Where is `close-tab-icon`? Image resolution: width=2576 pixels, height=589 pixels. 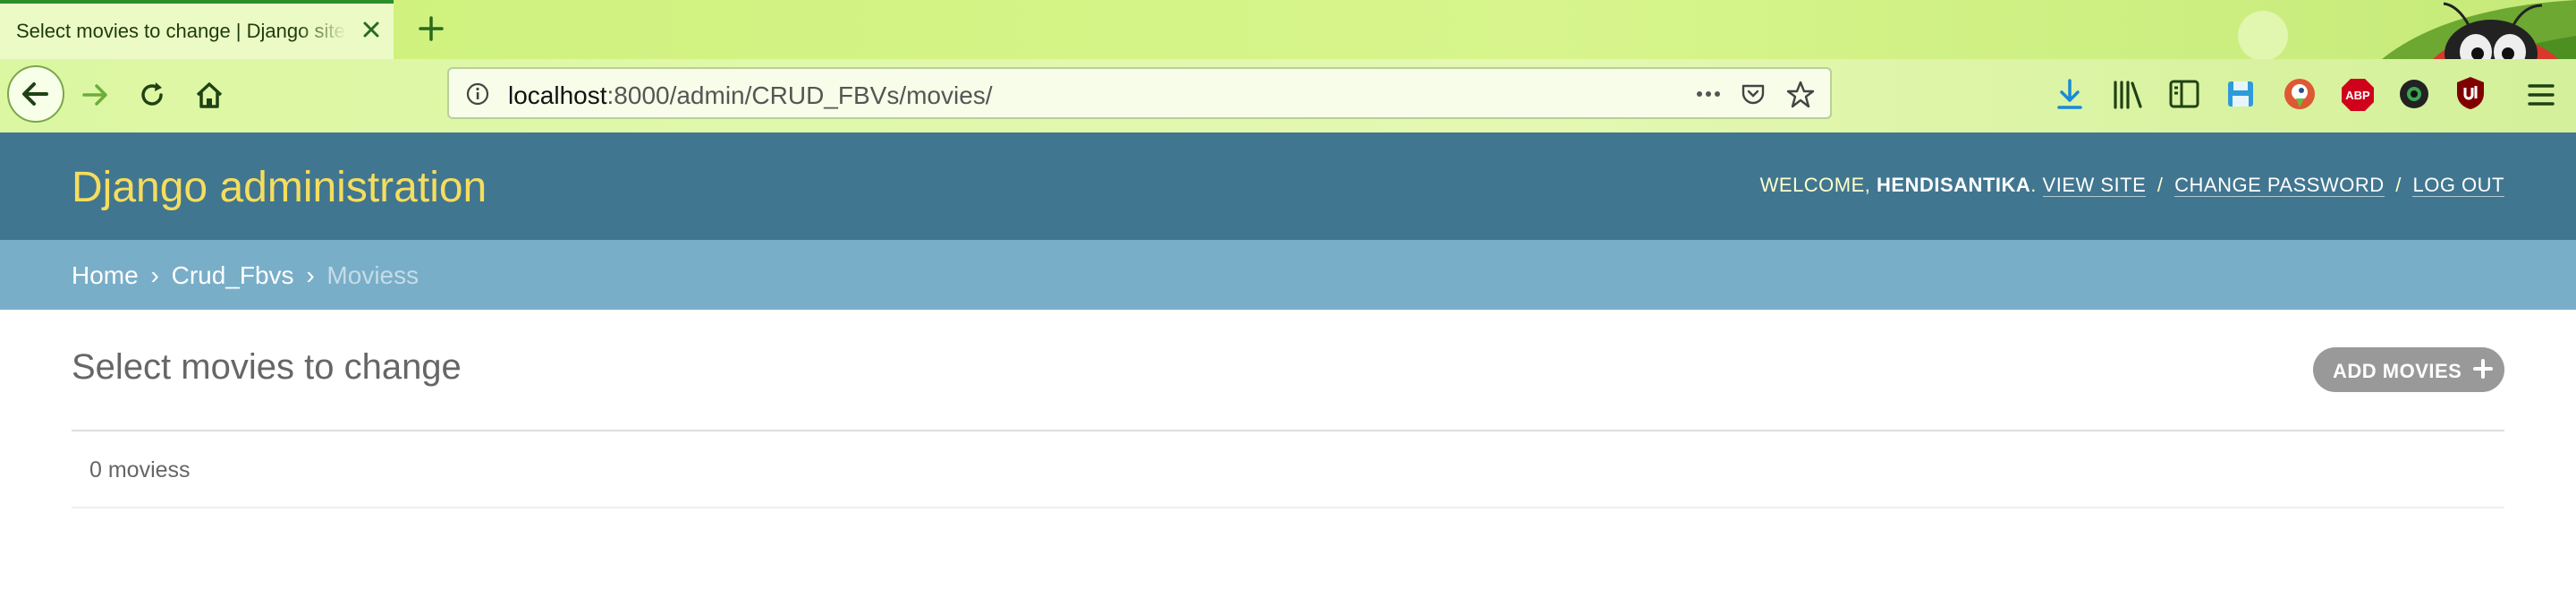
close-tab-icon is located at coordinates (371, 30).